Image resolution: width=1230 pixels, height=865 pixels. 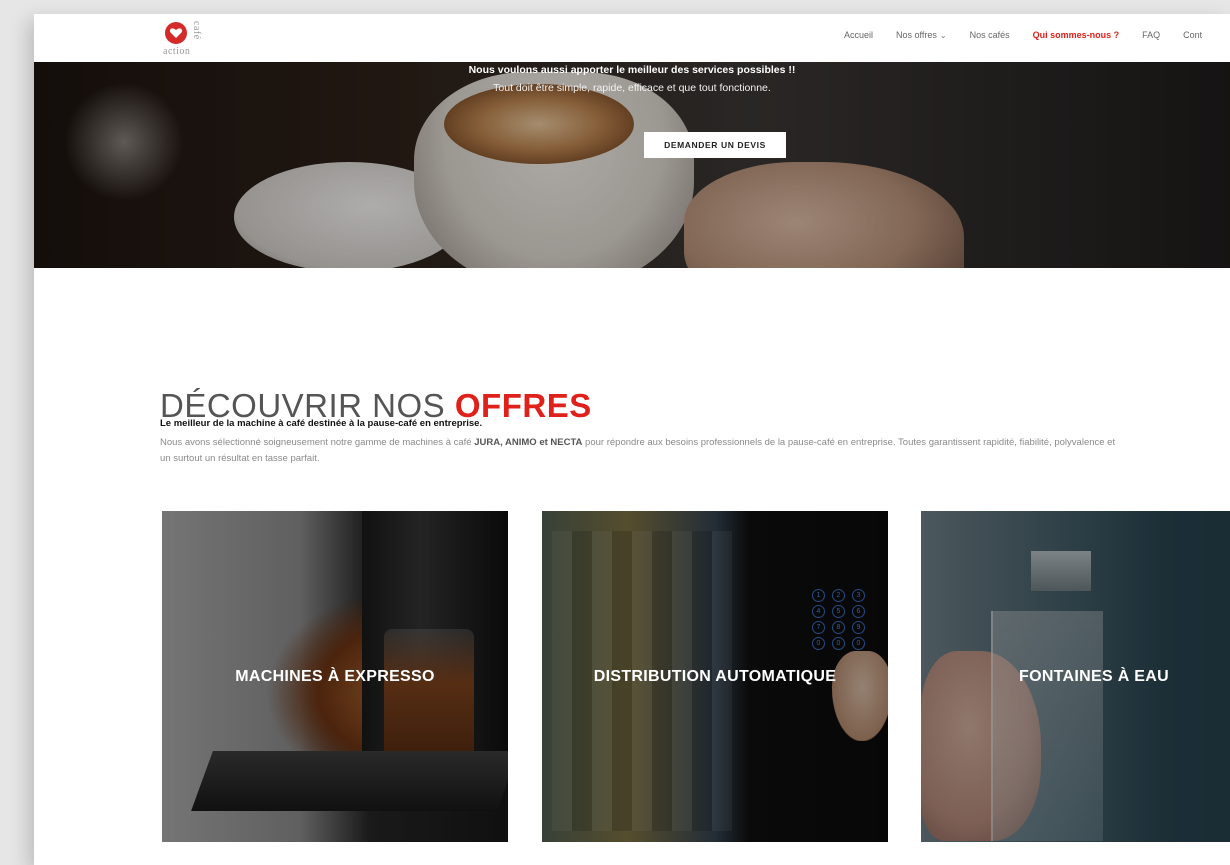 What do you see at coordinates (1151, 35) in the screenshot?
I see `nav-item-faq: FAQ` at bounding box center [1151, 35].